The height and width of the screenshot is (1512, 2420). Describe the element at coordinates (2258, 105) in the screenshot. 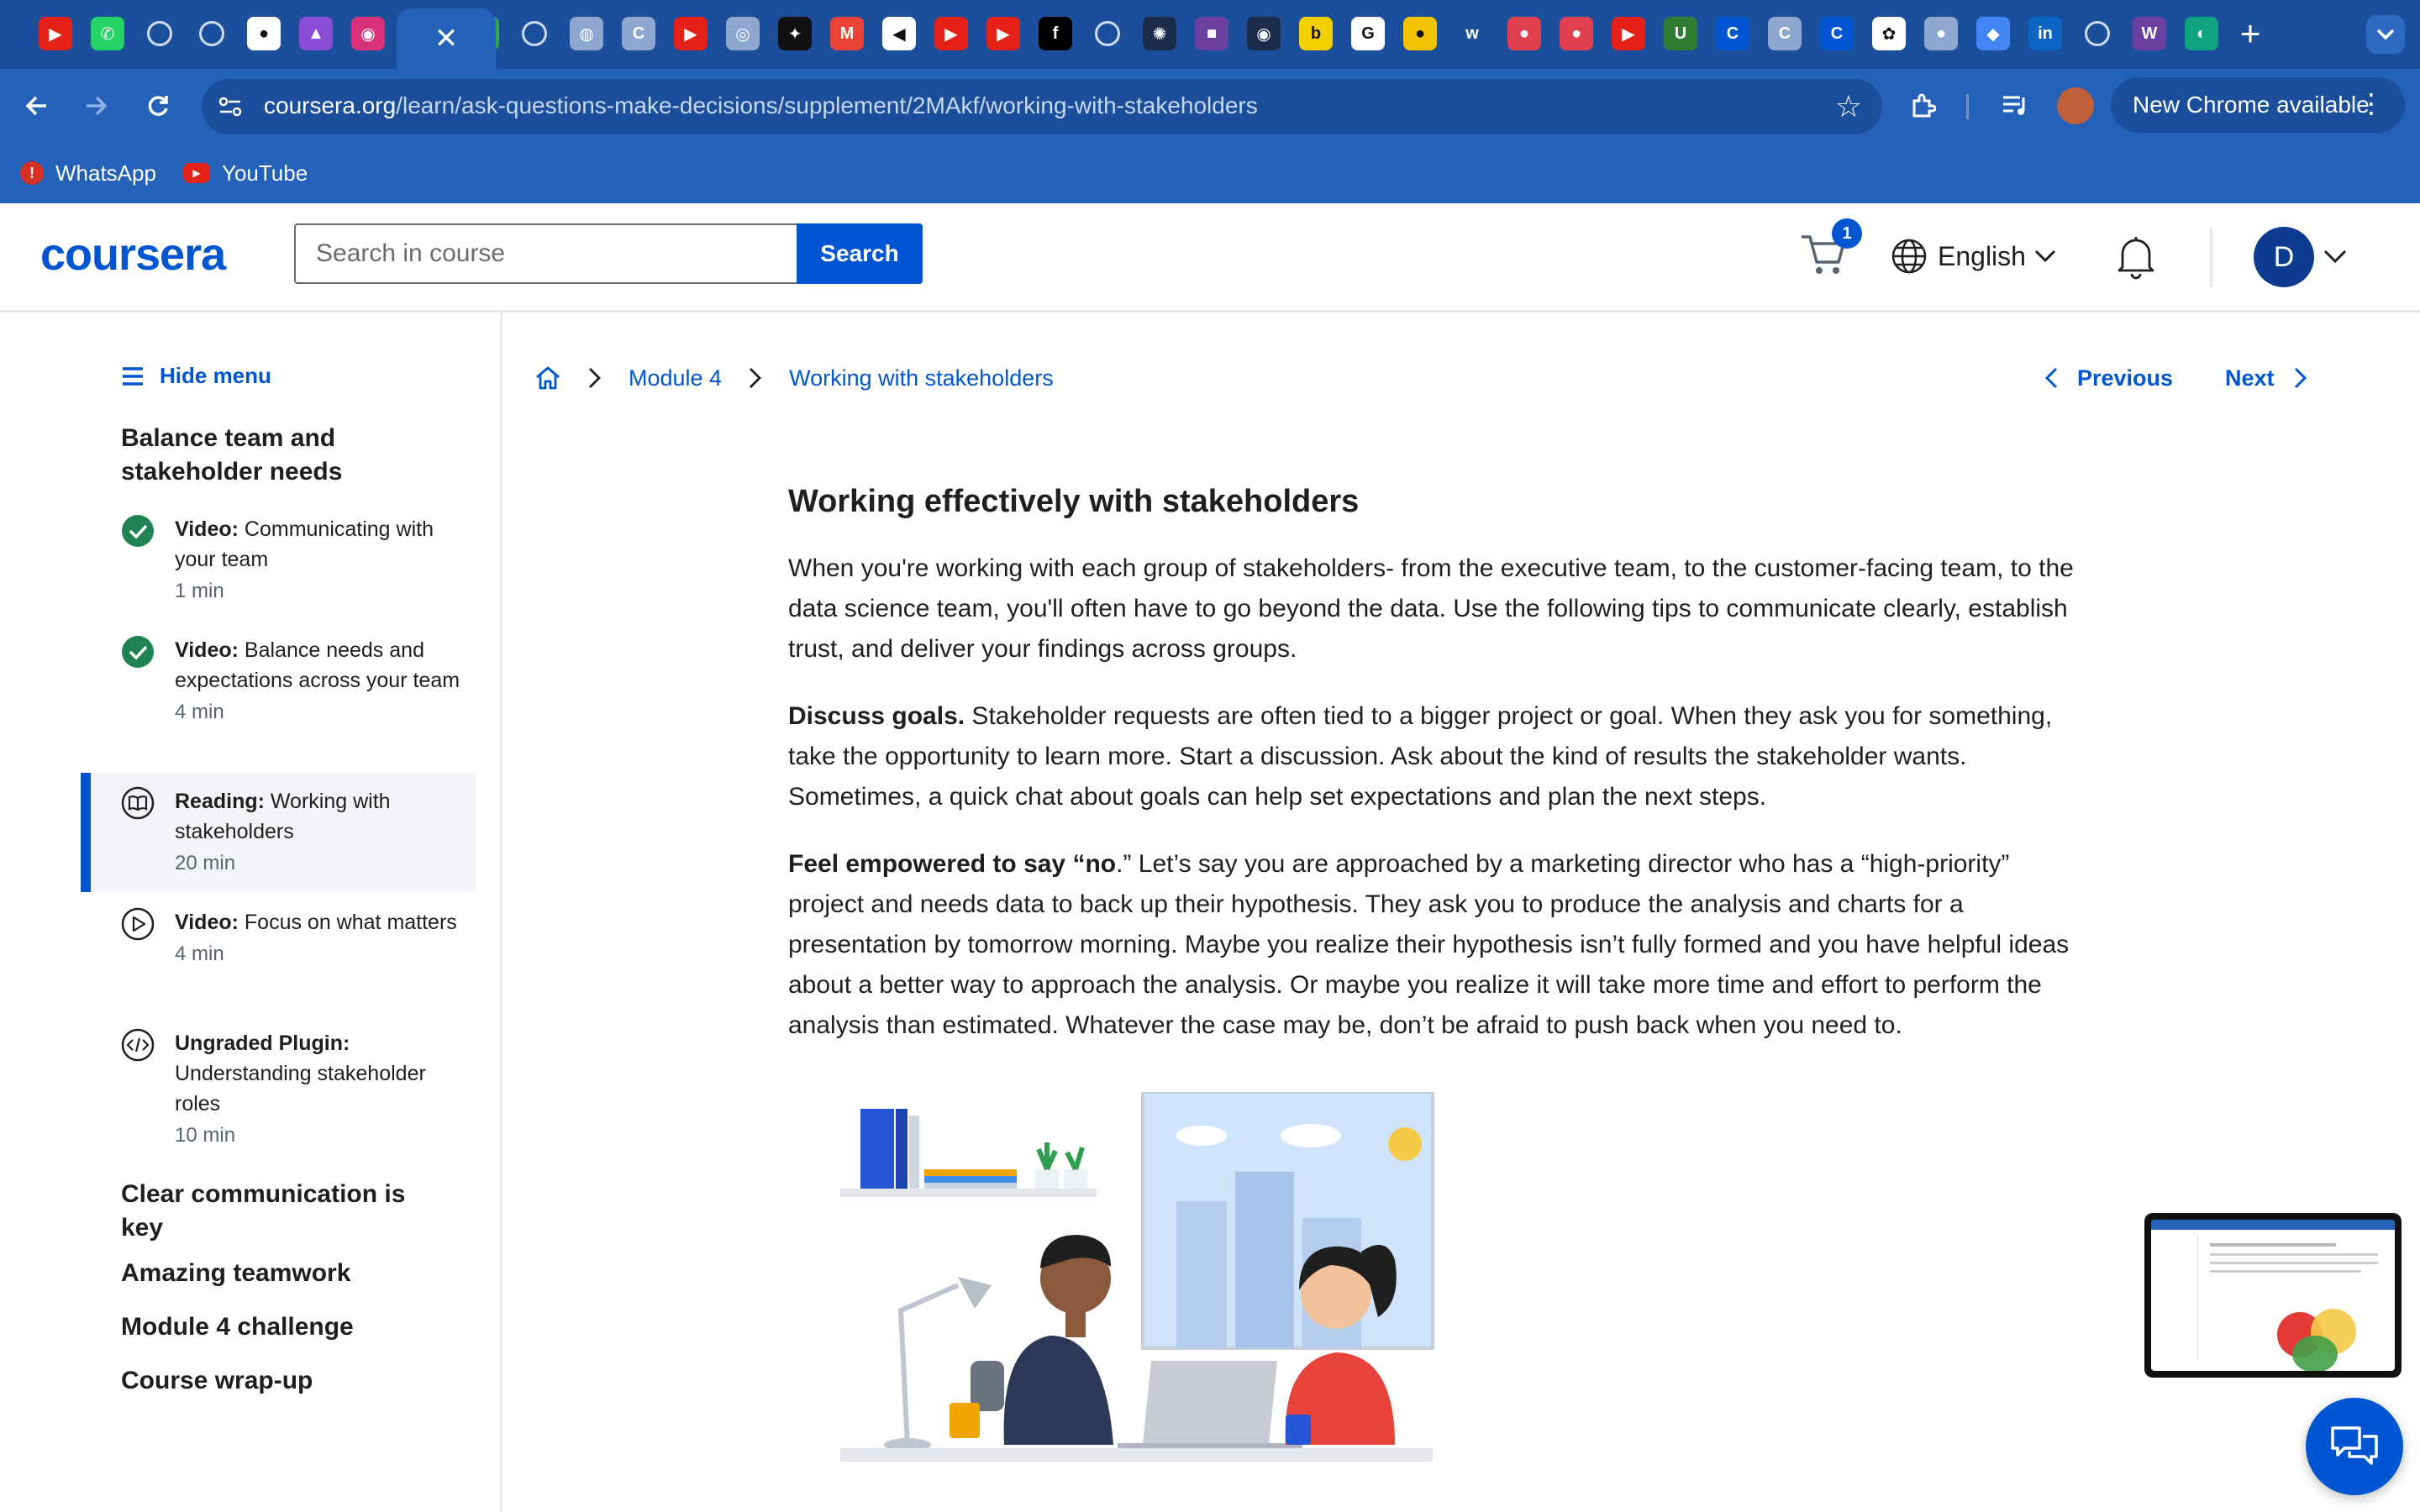

I see `chrome-update-button: New Chrome available ⋮` at that location.